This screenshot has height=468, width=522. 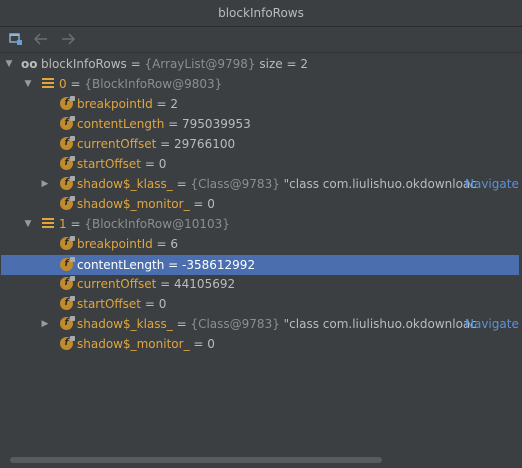 I want to click on horizontal-scrollbar, so click(x=196, y=460).